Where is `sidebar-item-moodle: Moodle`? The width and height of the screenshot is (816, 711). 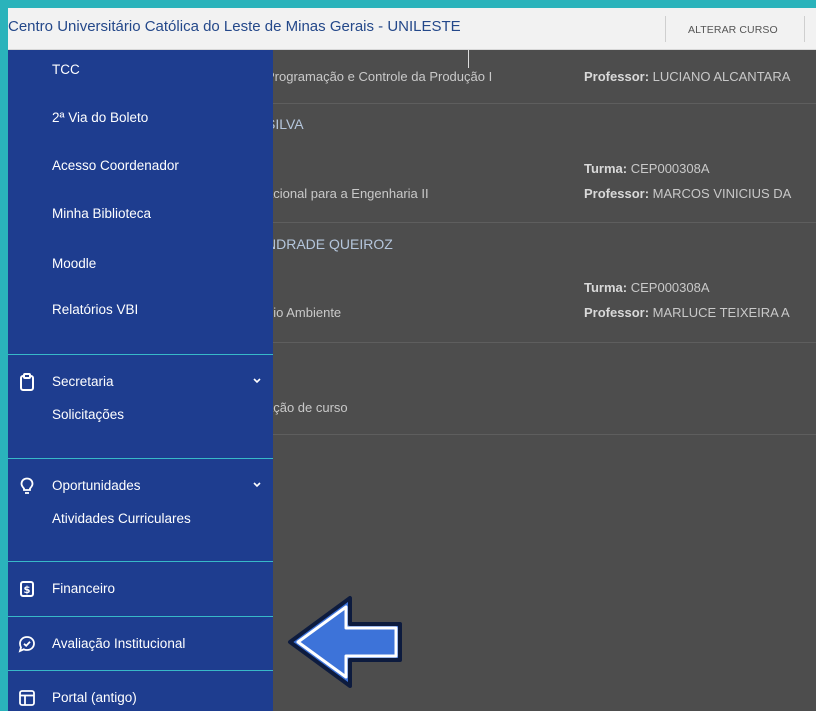
sidebar-item-moodle: Moodle is located at coordinates (140, 265).